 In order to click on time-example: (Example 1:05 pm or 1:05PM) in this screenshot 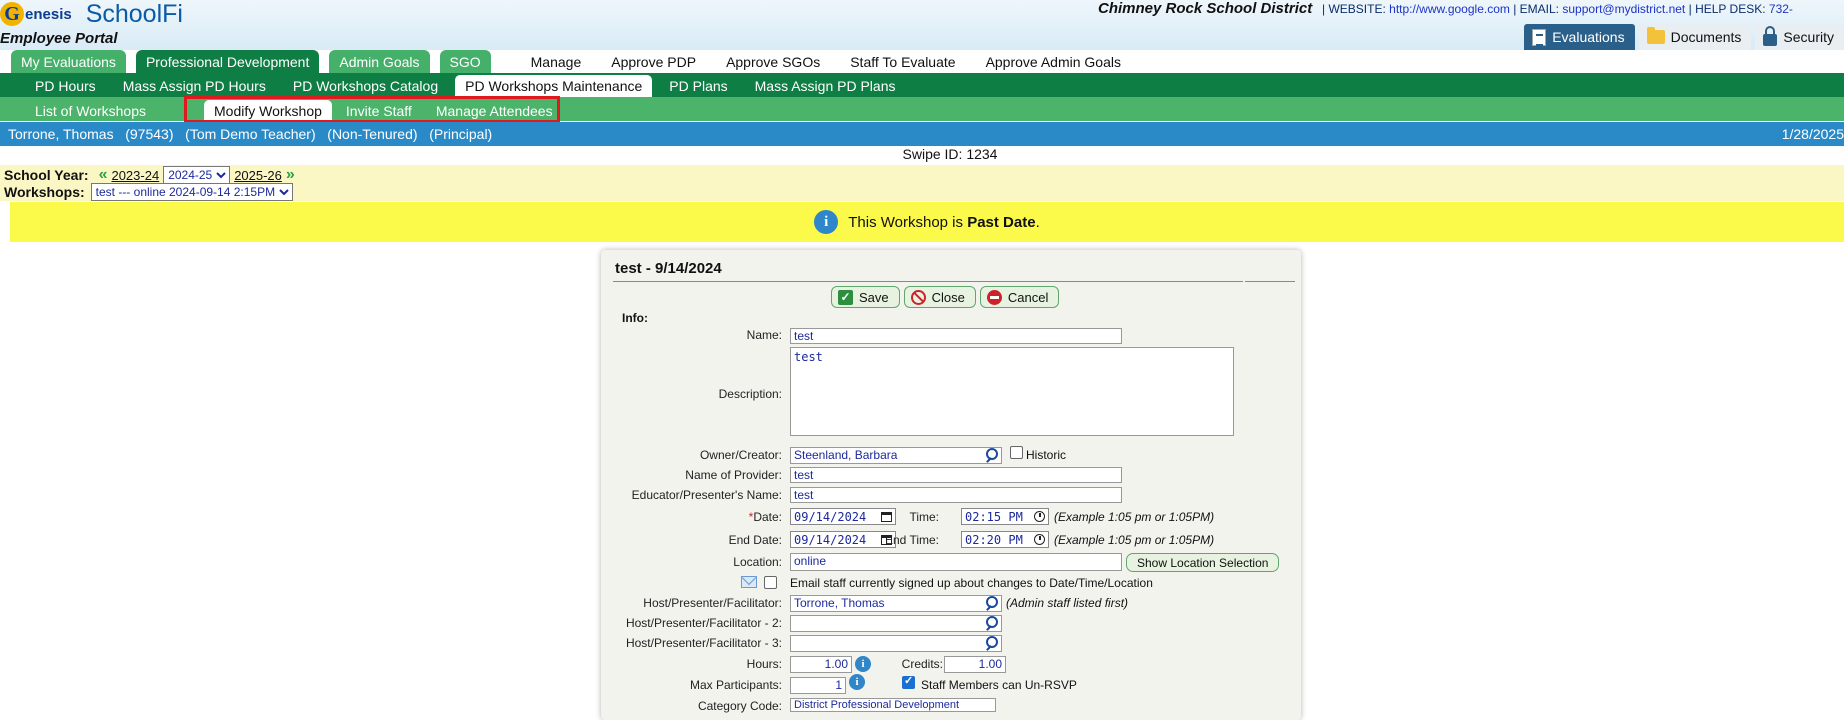, I will do `click(1134, 517)`.